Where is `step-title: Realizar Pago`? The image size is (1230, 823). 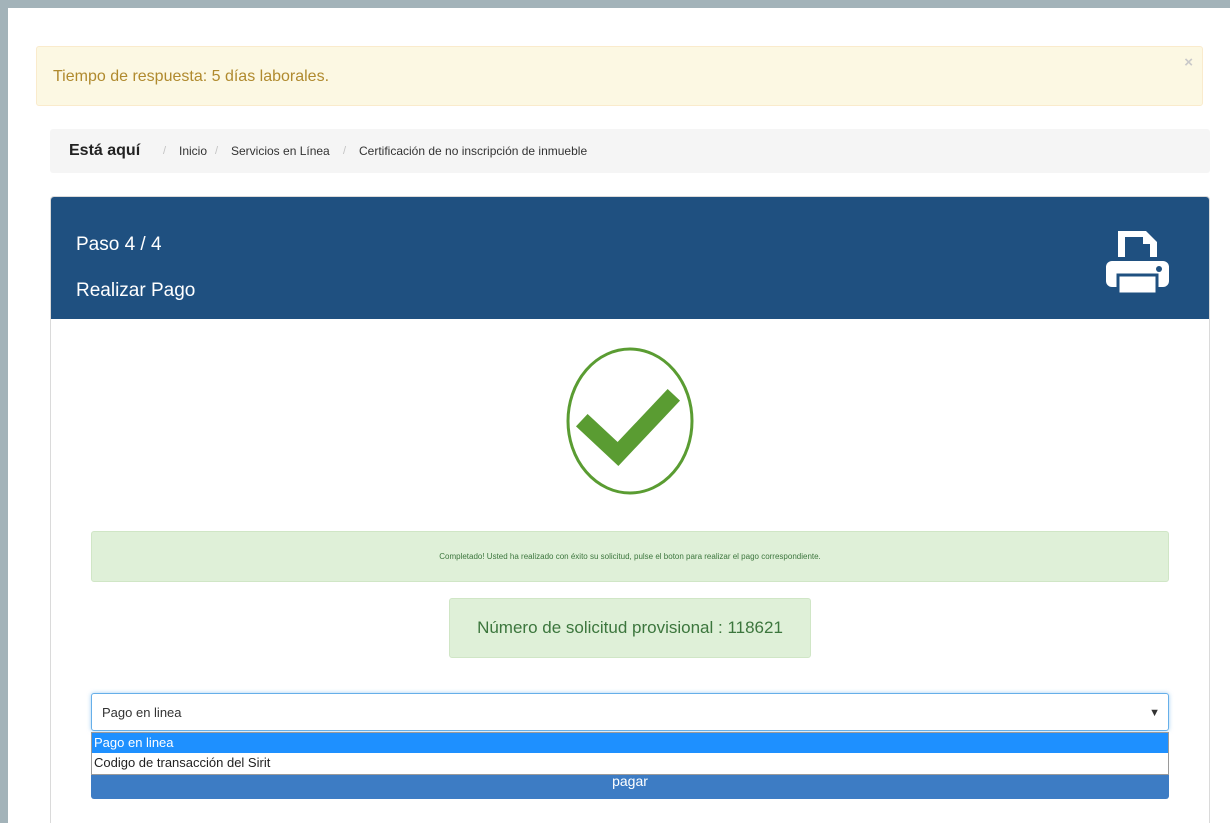
step-title: Realizar Pago is located at coordinates (136, 290).